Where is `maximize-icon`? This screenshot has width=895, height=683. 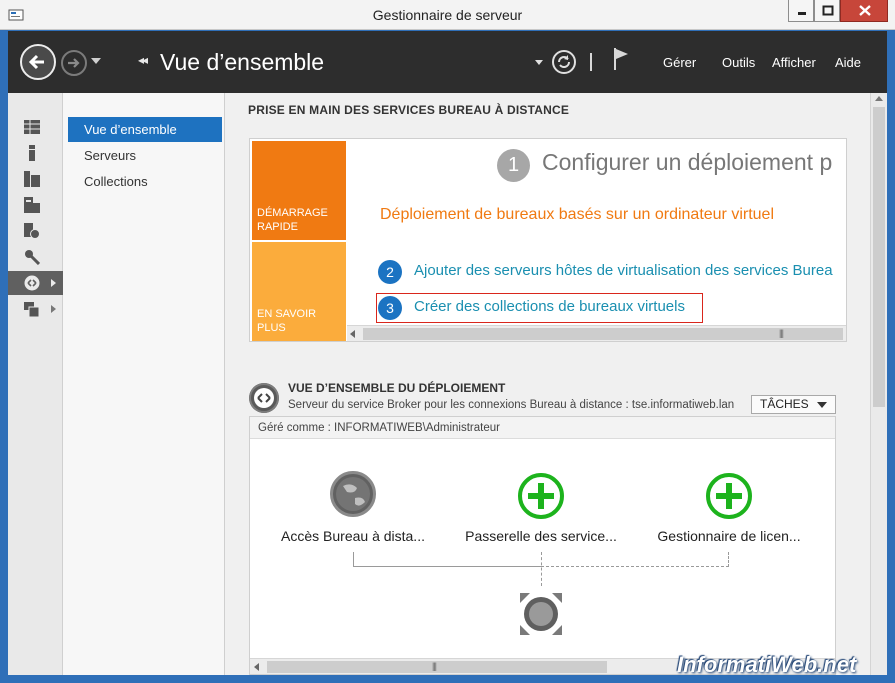
maximize-icon is located at coordinates (828, 10).